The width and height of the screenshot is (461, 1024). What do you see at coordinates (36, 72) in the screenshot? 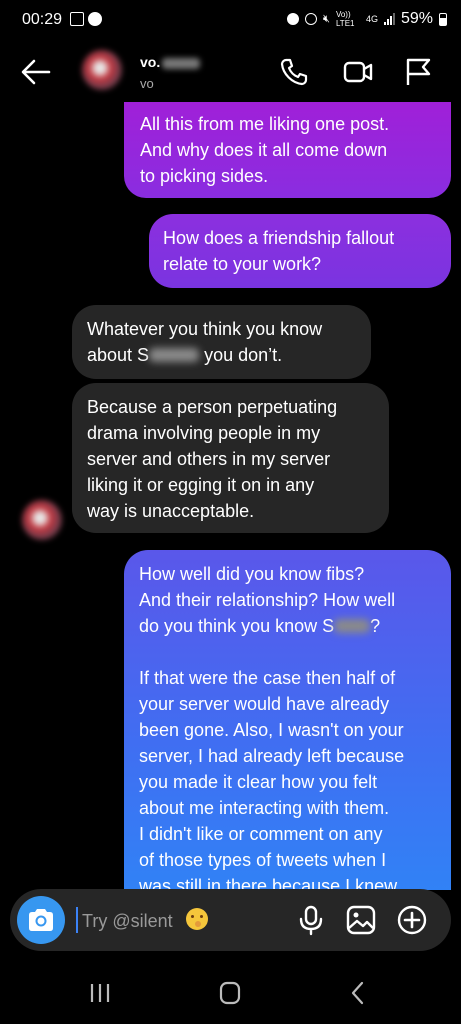
I see `back-arrow-icon` at bounding box center [36, 72].